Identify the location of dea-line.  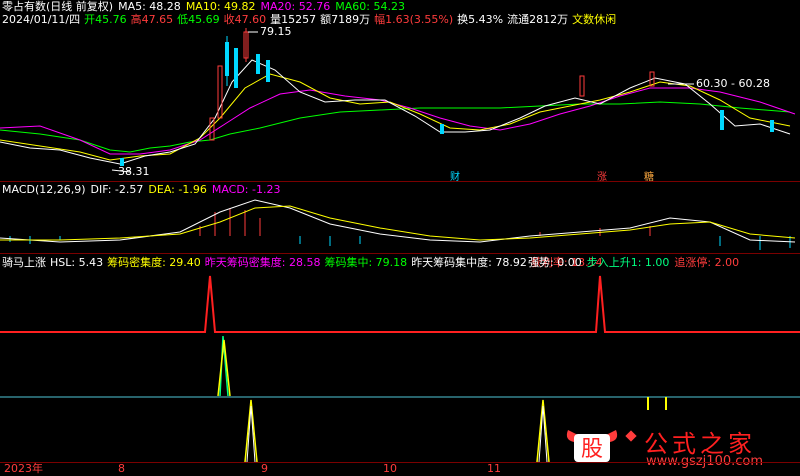
(398, 223).